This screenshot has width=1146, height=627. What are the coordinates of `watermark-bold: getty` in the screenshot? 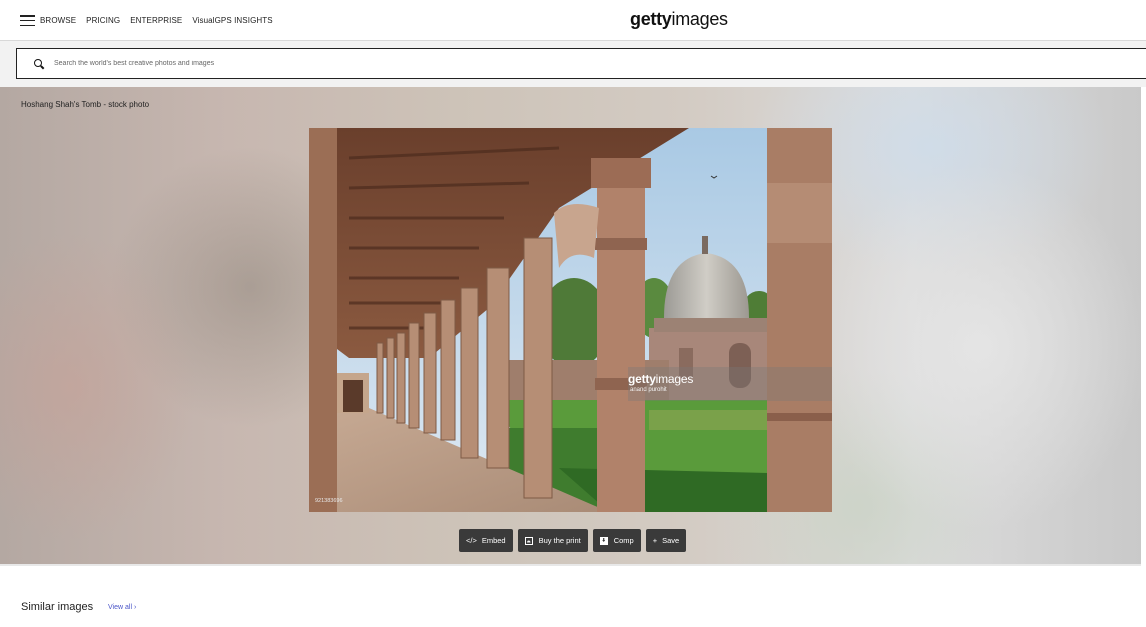 It's located at (642, 379).